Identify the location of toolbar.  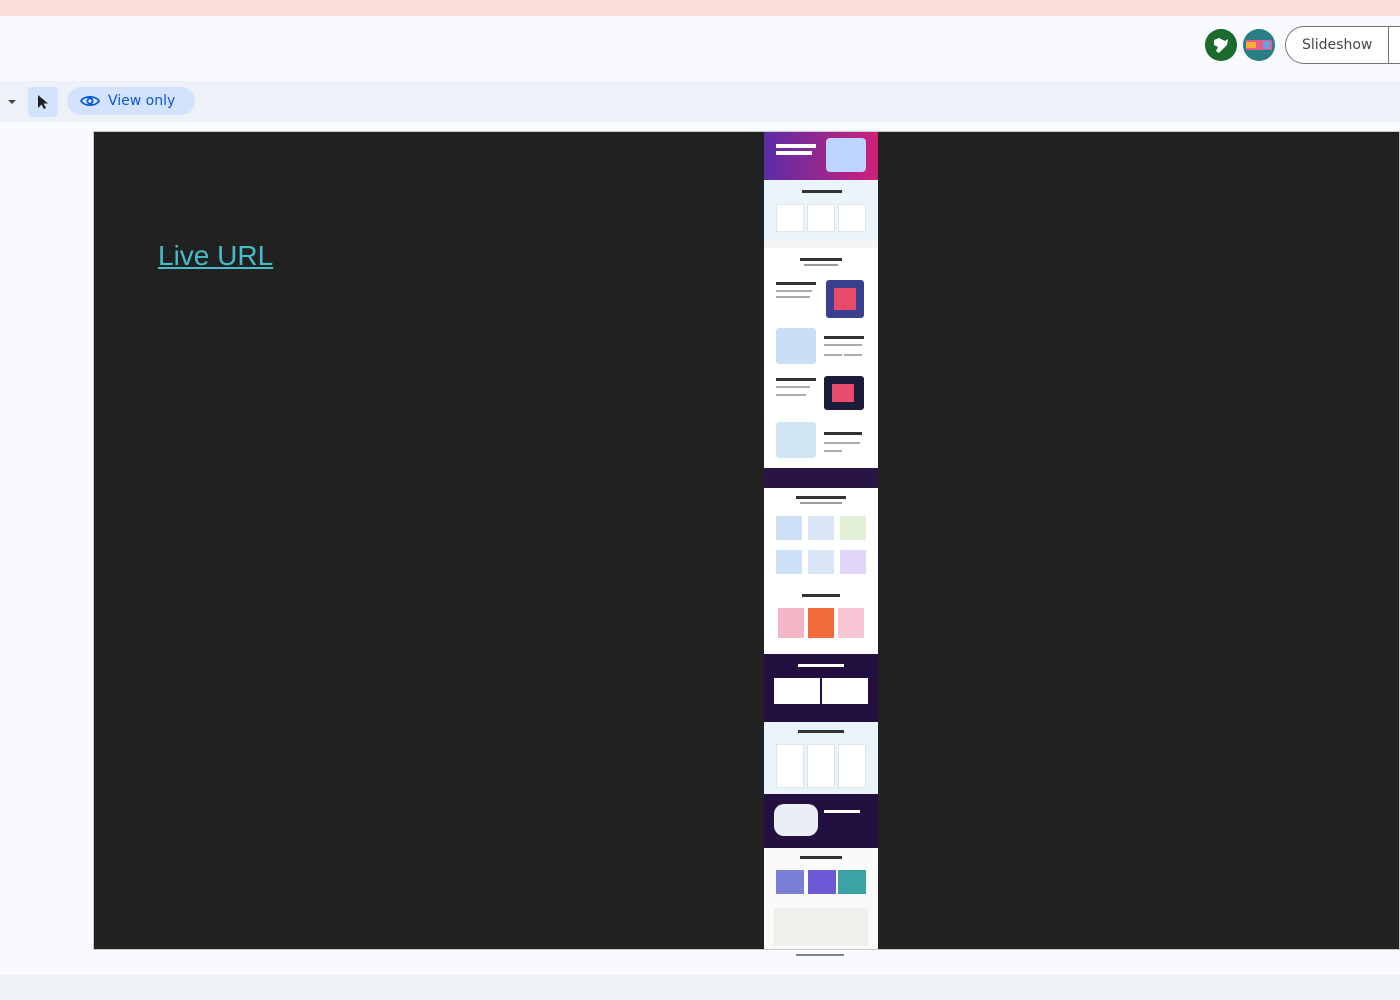
(700, 101).